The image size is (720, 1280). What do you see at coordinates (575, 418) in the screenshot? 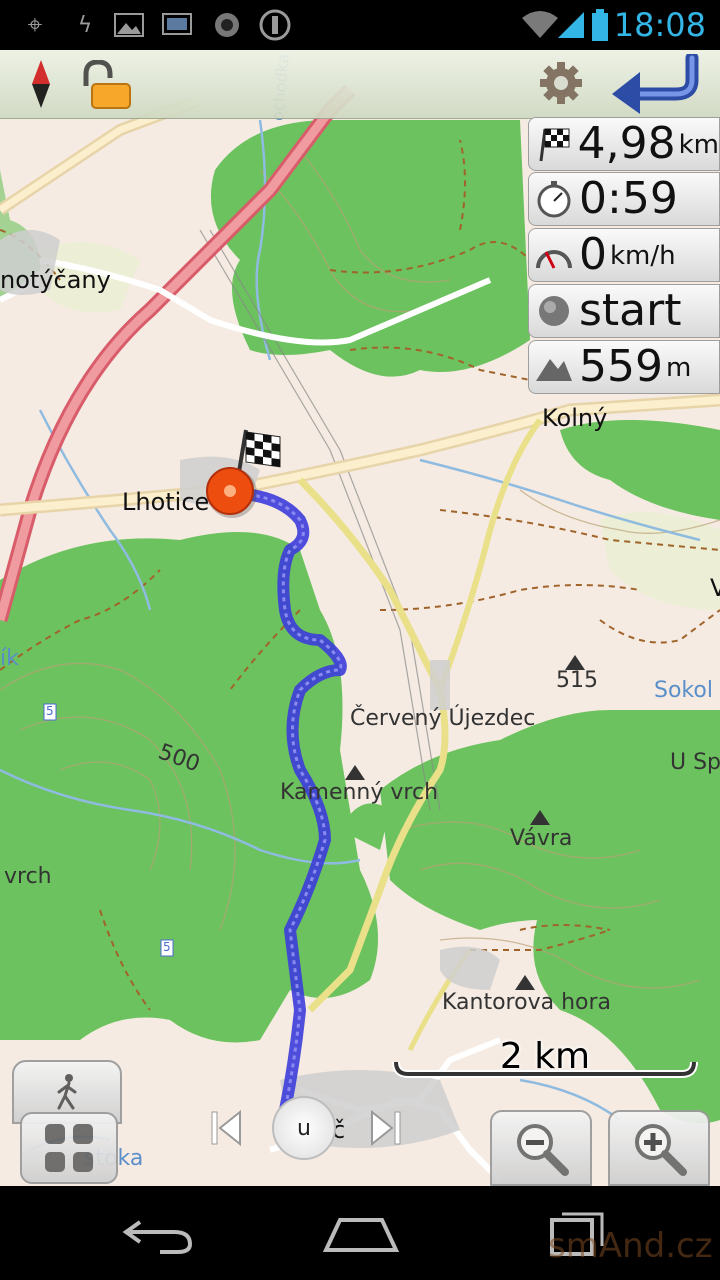
I see `place-label: Kolný` at bounding box center [575, 418].